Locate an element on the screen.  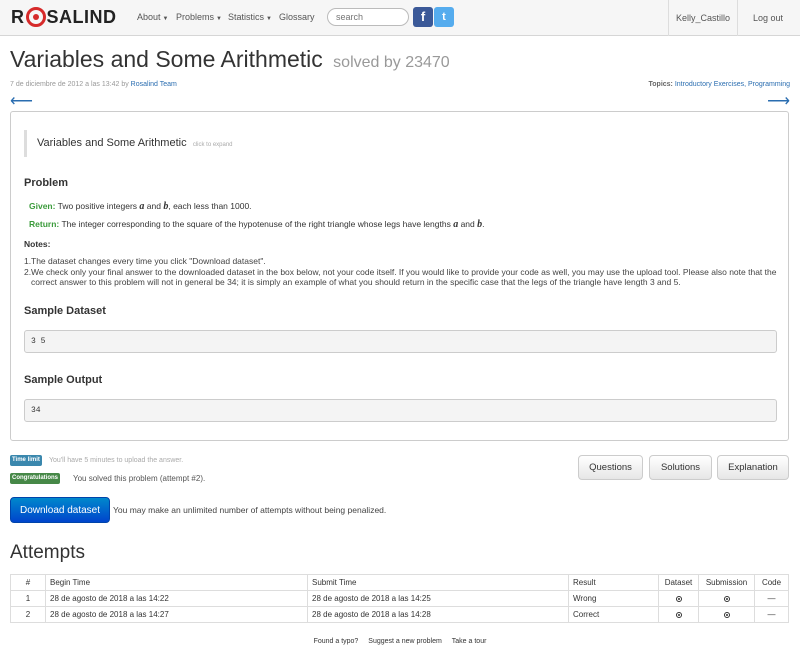
logo-ring-icon is located at coordinates (35, 17).